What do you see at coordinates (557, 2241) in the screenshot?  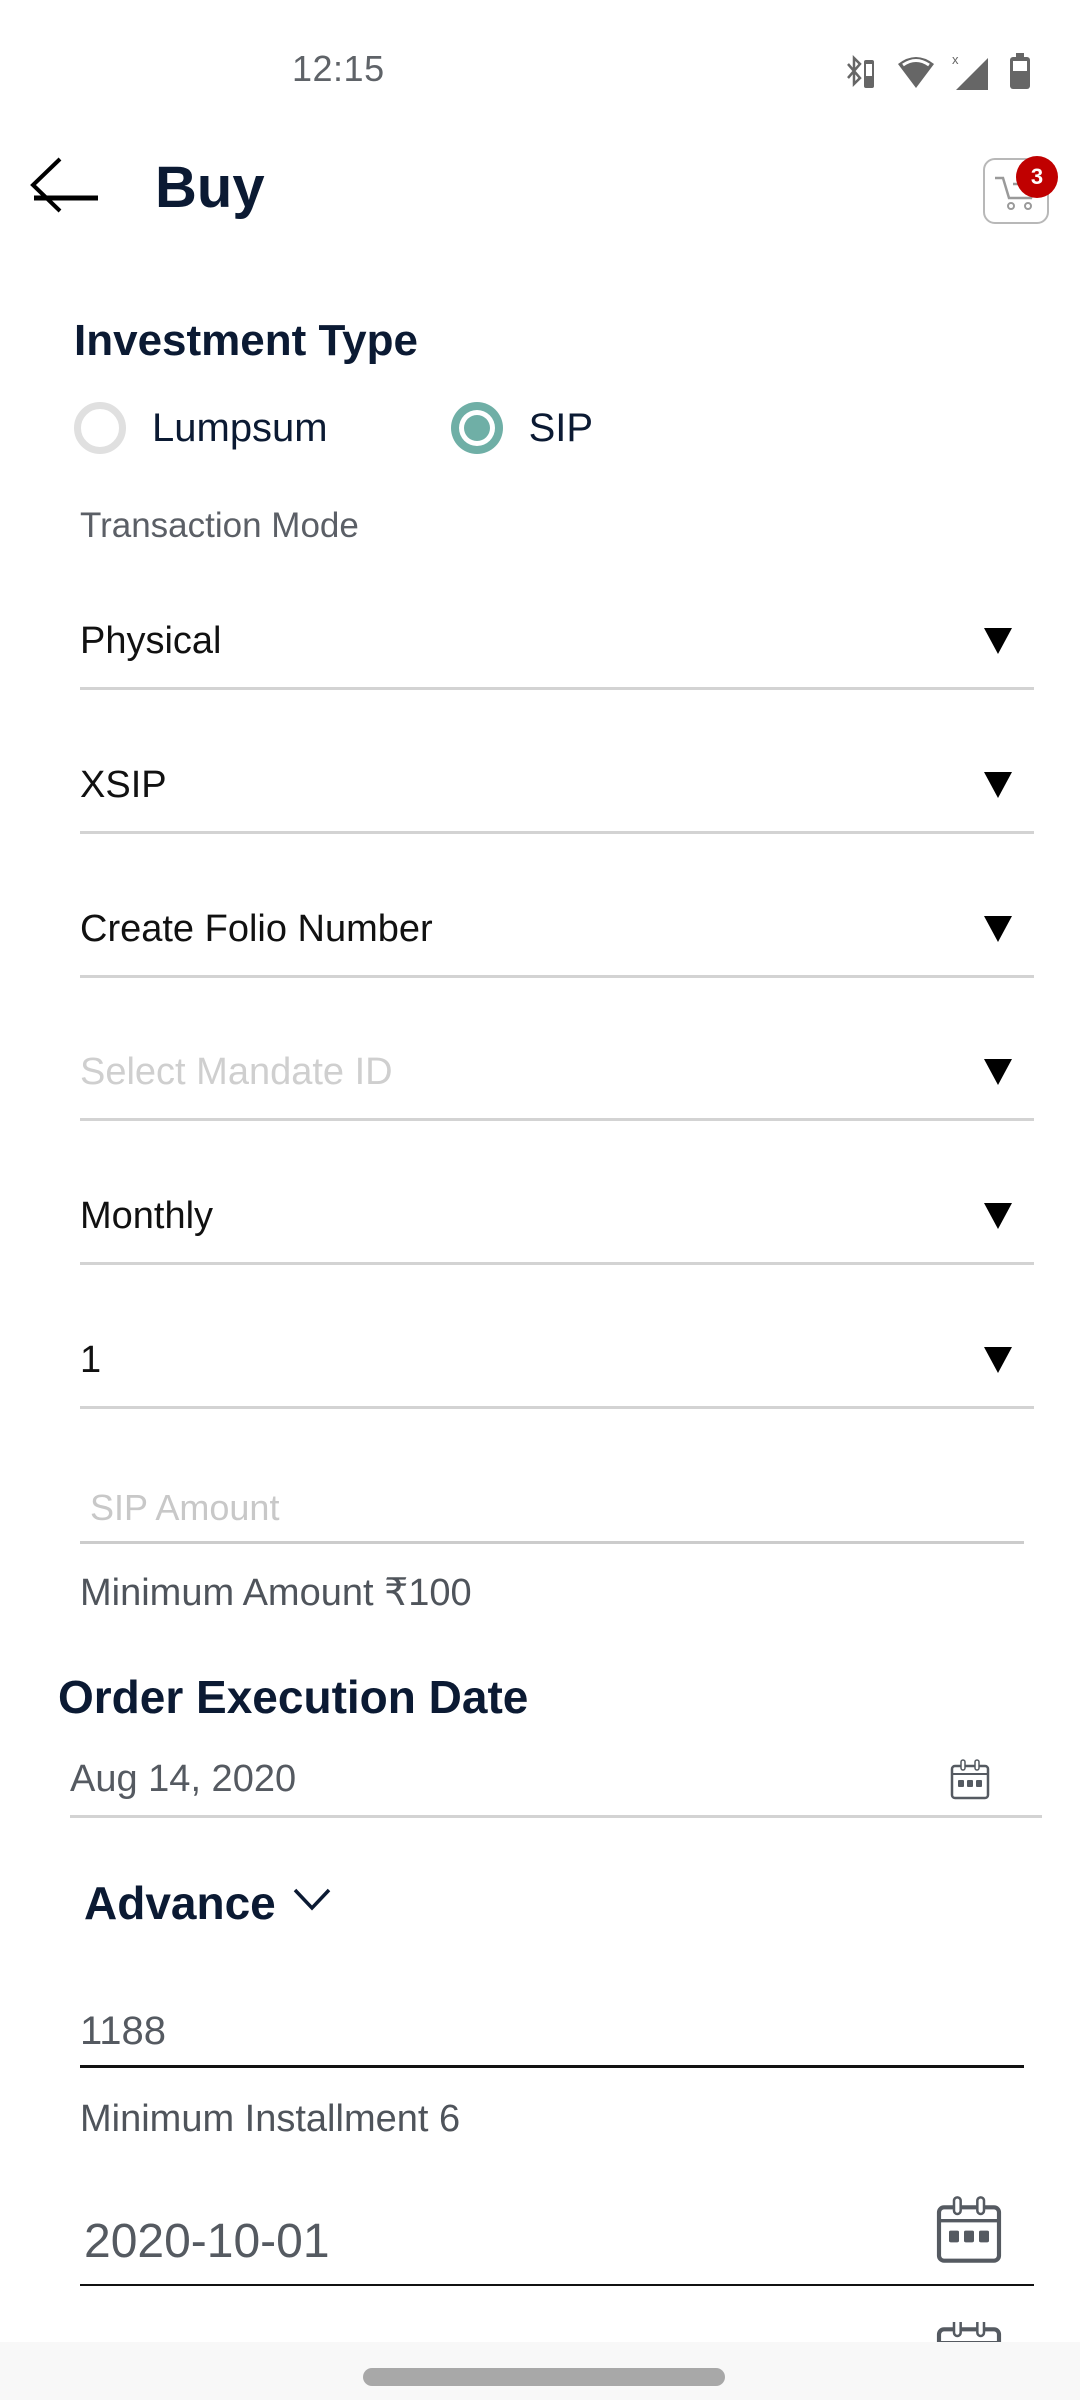 I see `sip-start-date-field: 2020-10-01` at bounding box center [557, 2241].